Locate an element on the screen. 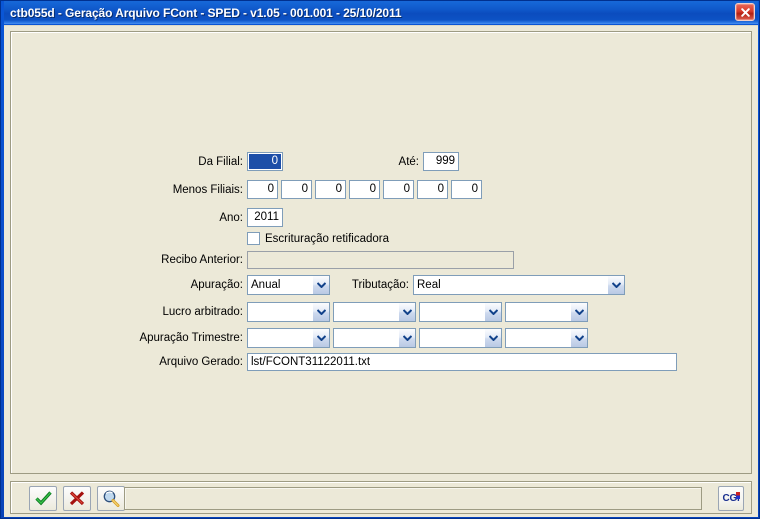  da-filial-value: 0 is located at coordinates (265, 161).